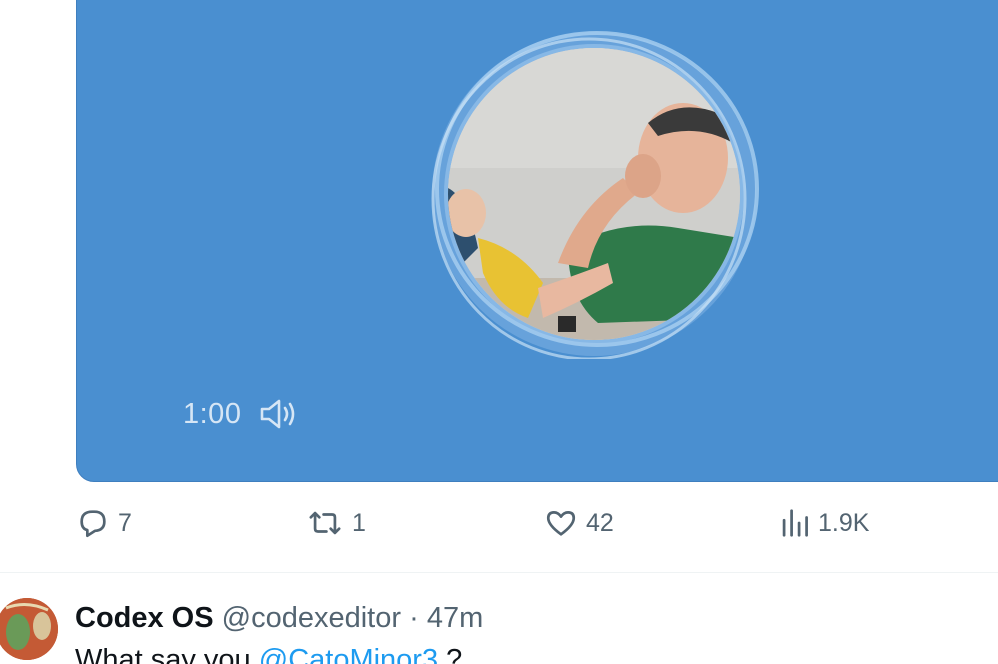  Describe the element at coordinates (125, 522) in the screenshot. I see `reply-count: 7` at that location.